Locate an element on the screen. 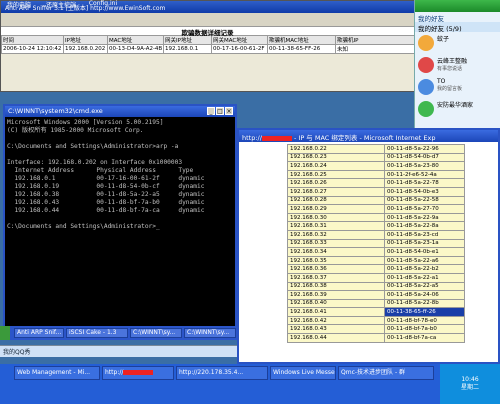  binding-mac-cell: 00-11-d8-54-0b-e3 is located at coordinates (424, 191).